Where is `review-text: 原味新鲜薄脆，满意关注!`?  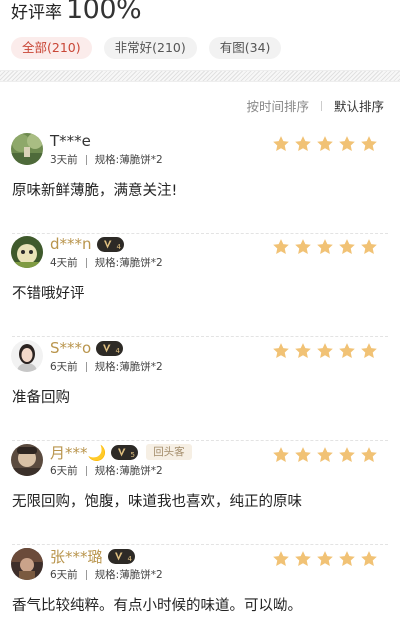 review-text: 原味新鲜薄脆，满意关注! is located at coordinates (95, 191).